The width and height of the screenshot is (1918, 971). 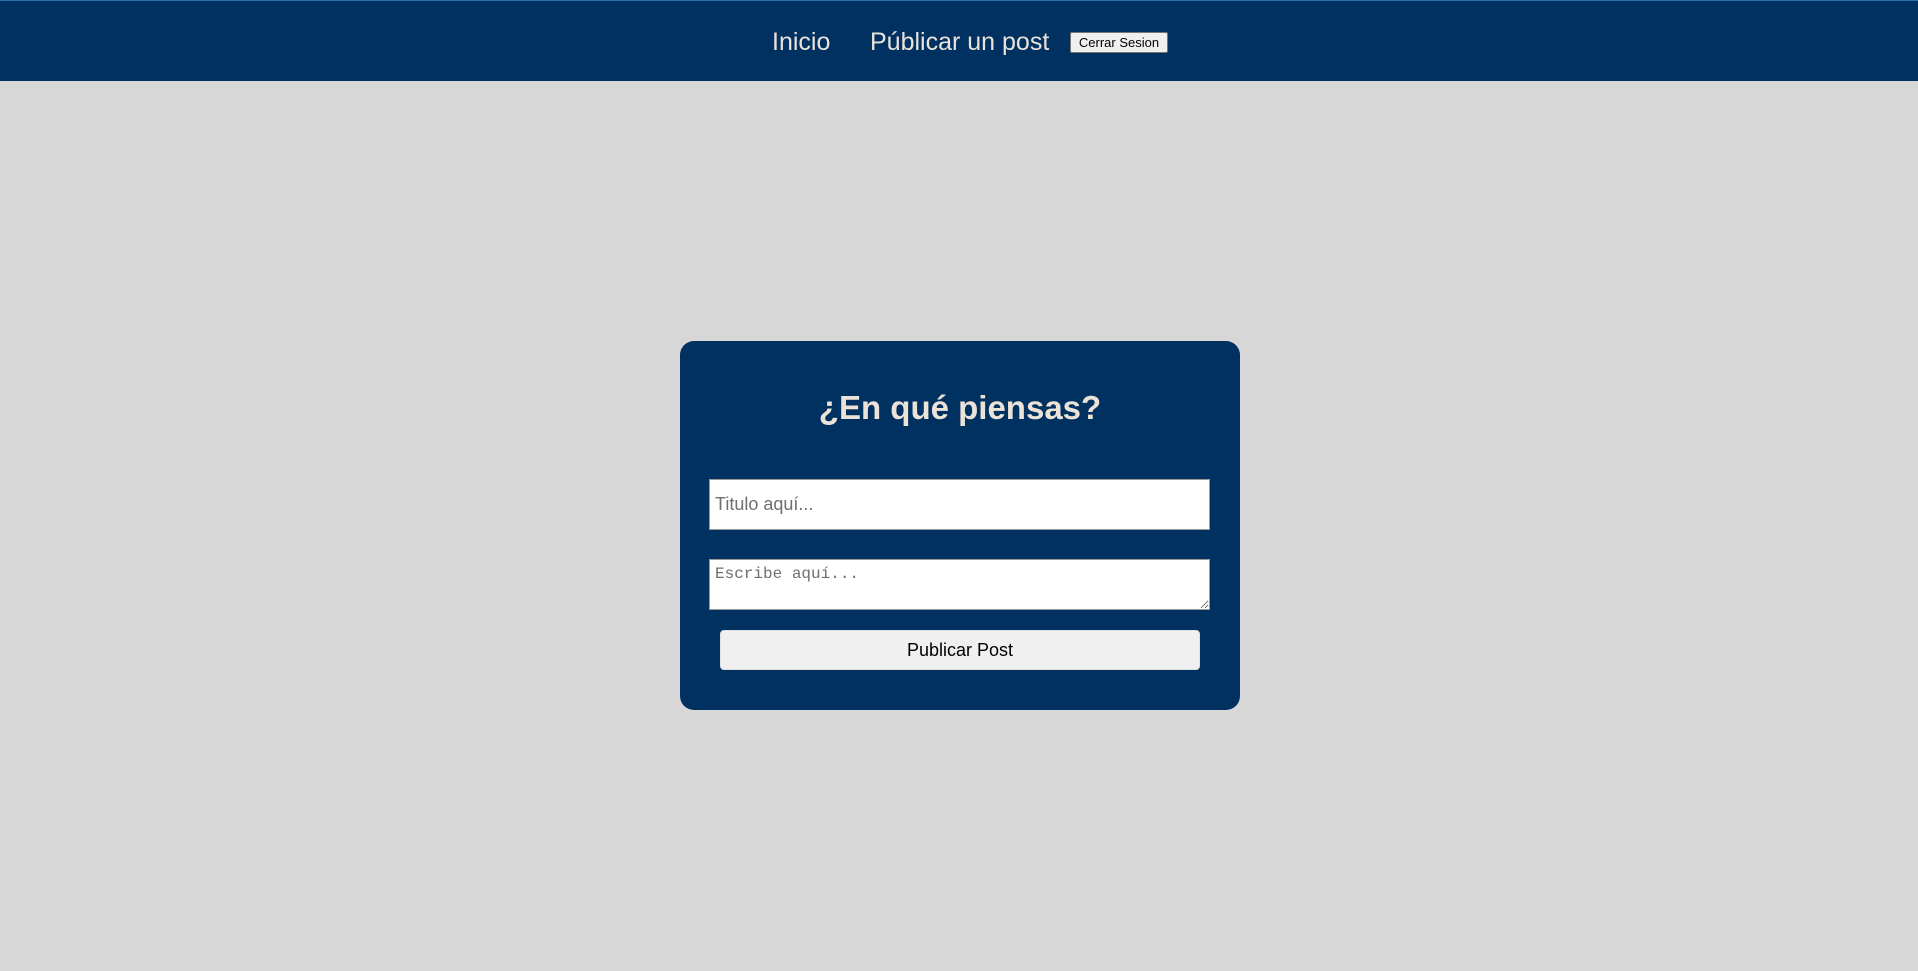 I want to click on nav-link-publish-post: Públicar un post, so click(x=959, y=42).